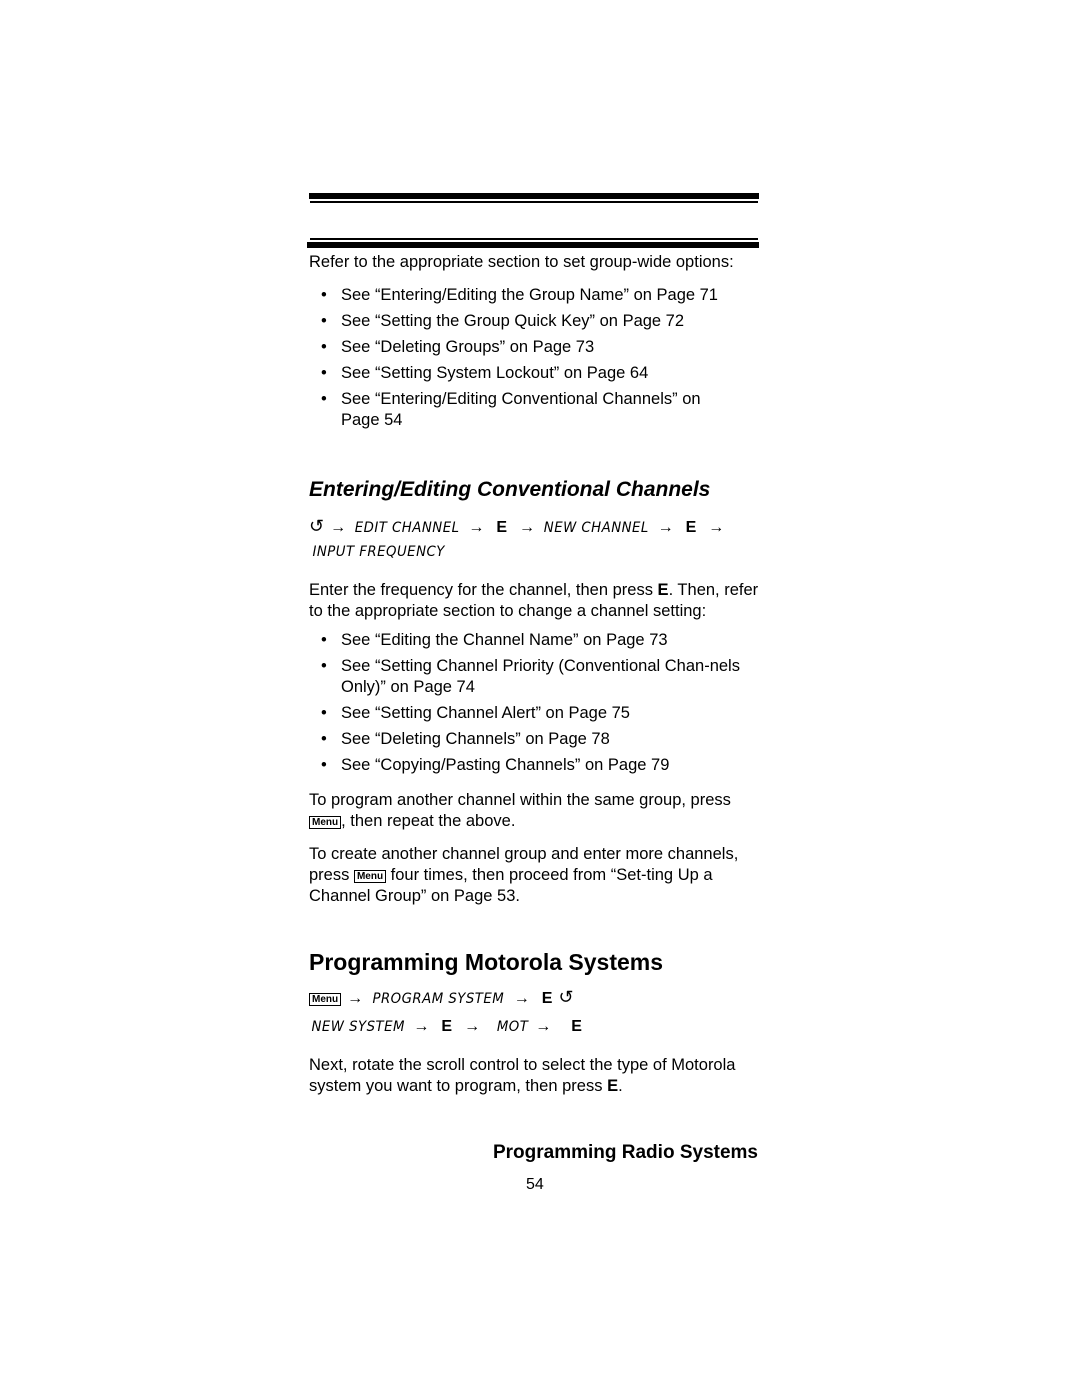  What do you see at coordinates (485, 373) in the screenshot?
I see `list-item: • See “Setting System Lockout” on Page 64` at bounding box center [485, 373].